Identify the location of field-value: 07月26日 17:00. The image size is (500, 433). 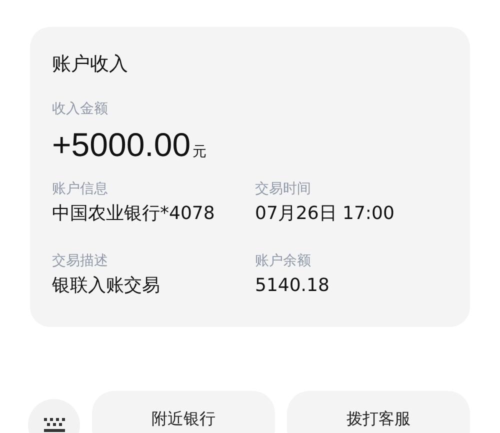
(325, 214).